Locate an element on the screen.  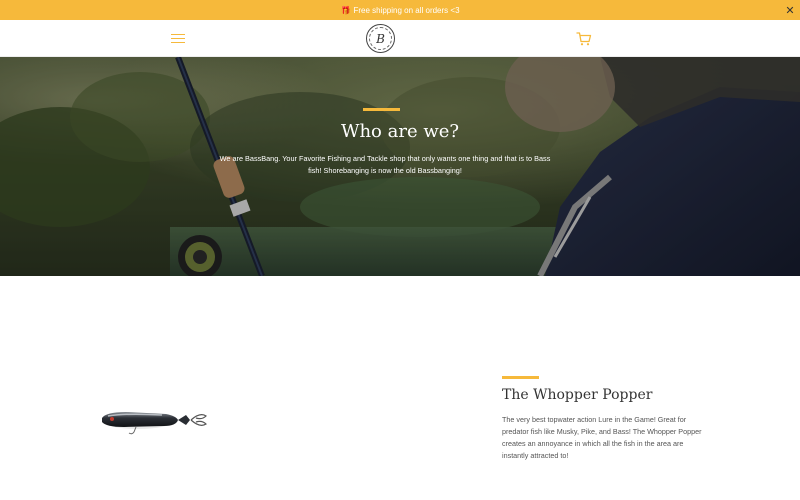
announcement-bar: 🎁 Free shipping on all orders <3 ✕ is located at coordinates (400, 10).